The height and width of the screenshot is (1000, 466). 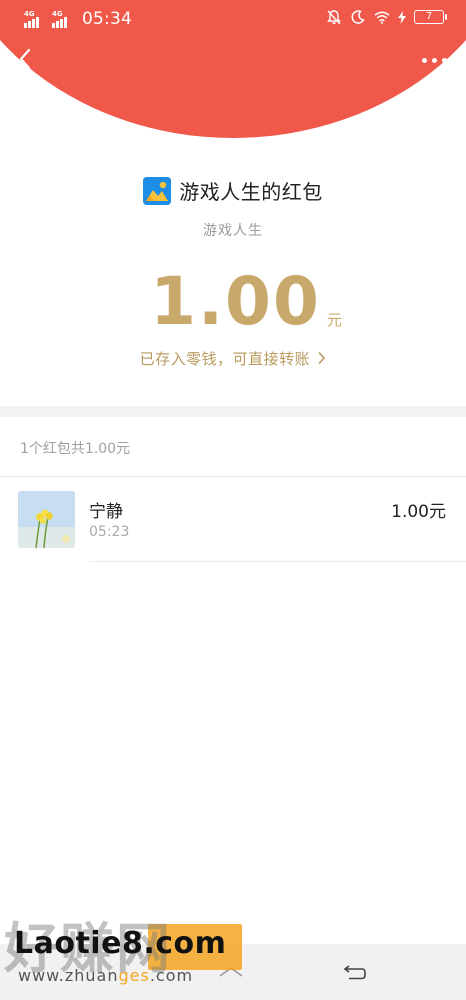 I want to click on packet-title-row: 游戏人生的红包, so click(x=233, y=190).